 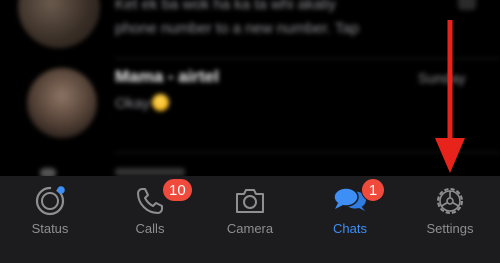 What do you see at coordinates (237, 28) in the screenshot?
I see `chat-preview-line2: phone number to a new number. Tap` at bounding box center [237, 28].